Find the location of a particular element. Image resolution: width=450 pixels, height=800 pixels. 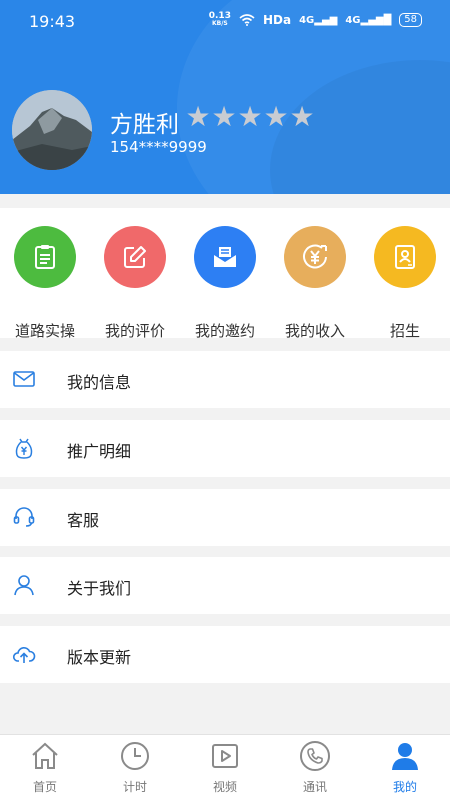

avatar-image is located at coordinates (52, 130).